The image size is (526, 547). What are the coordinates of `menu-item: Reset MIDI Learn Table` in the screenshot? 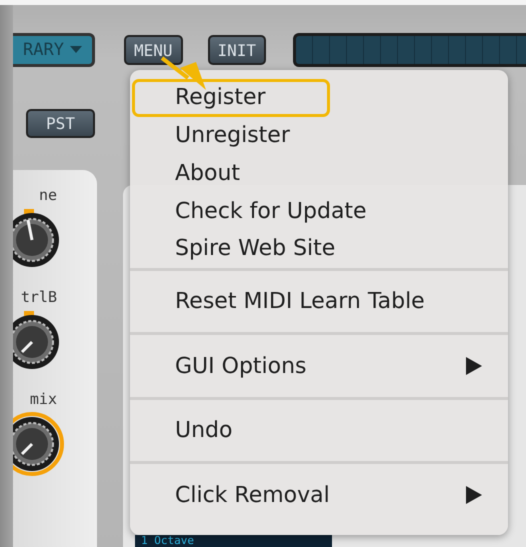 It's located at (319, 301).